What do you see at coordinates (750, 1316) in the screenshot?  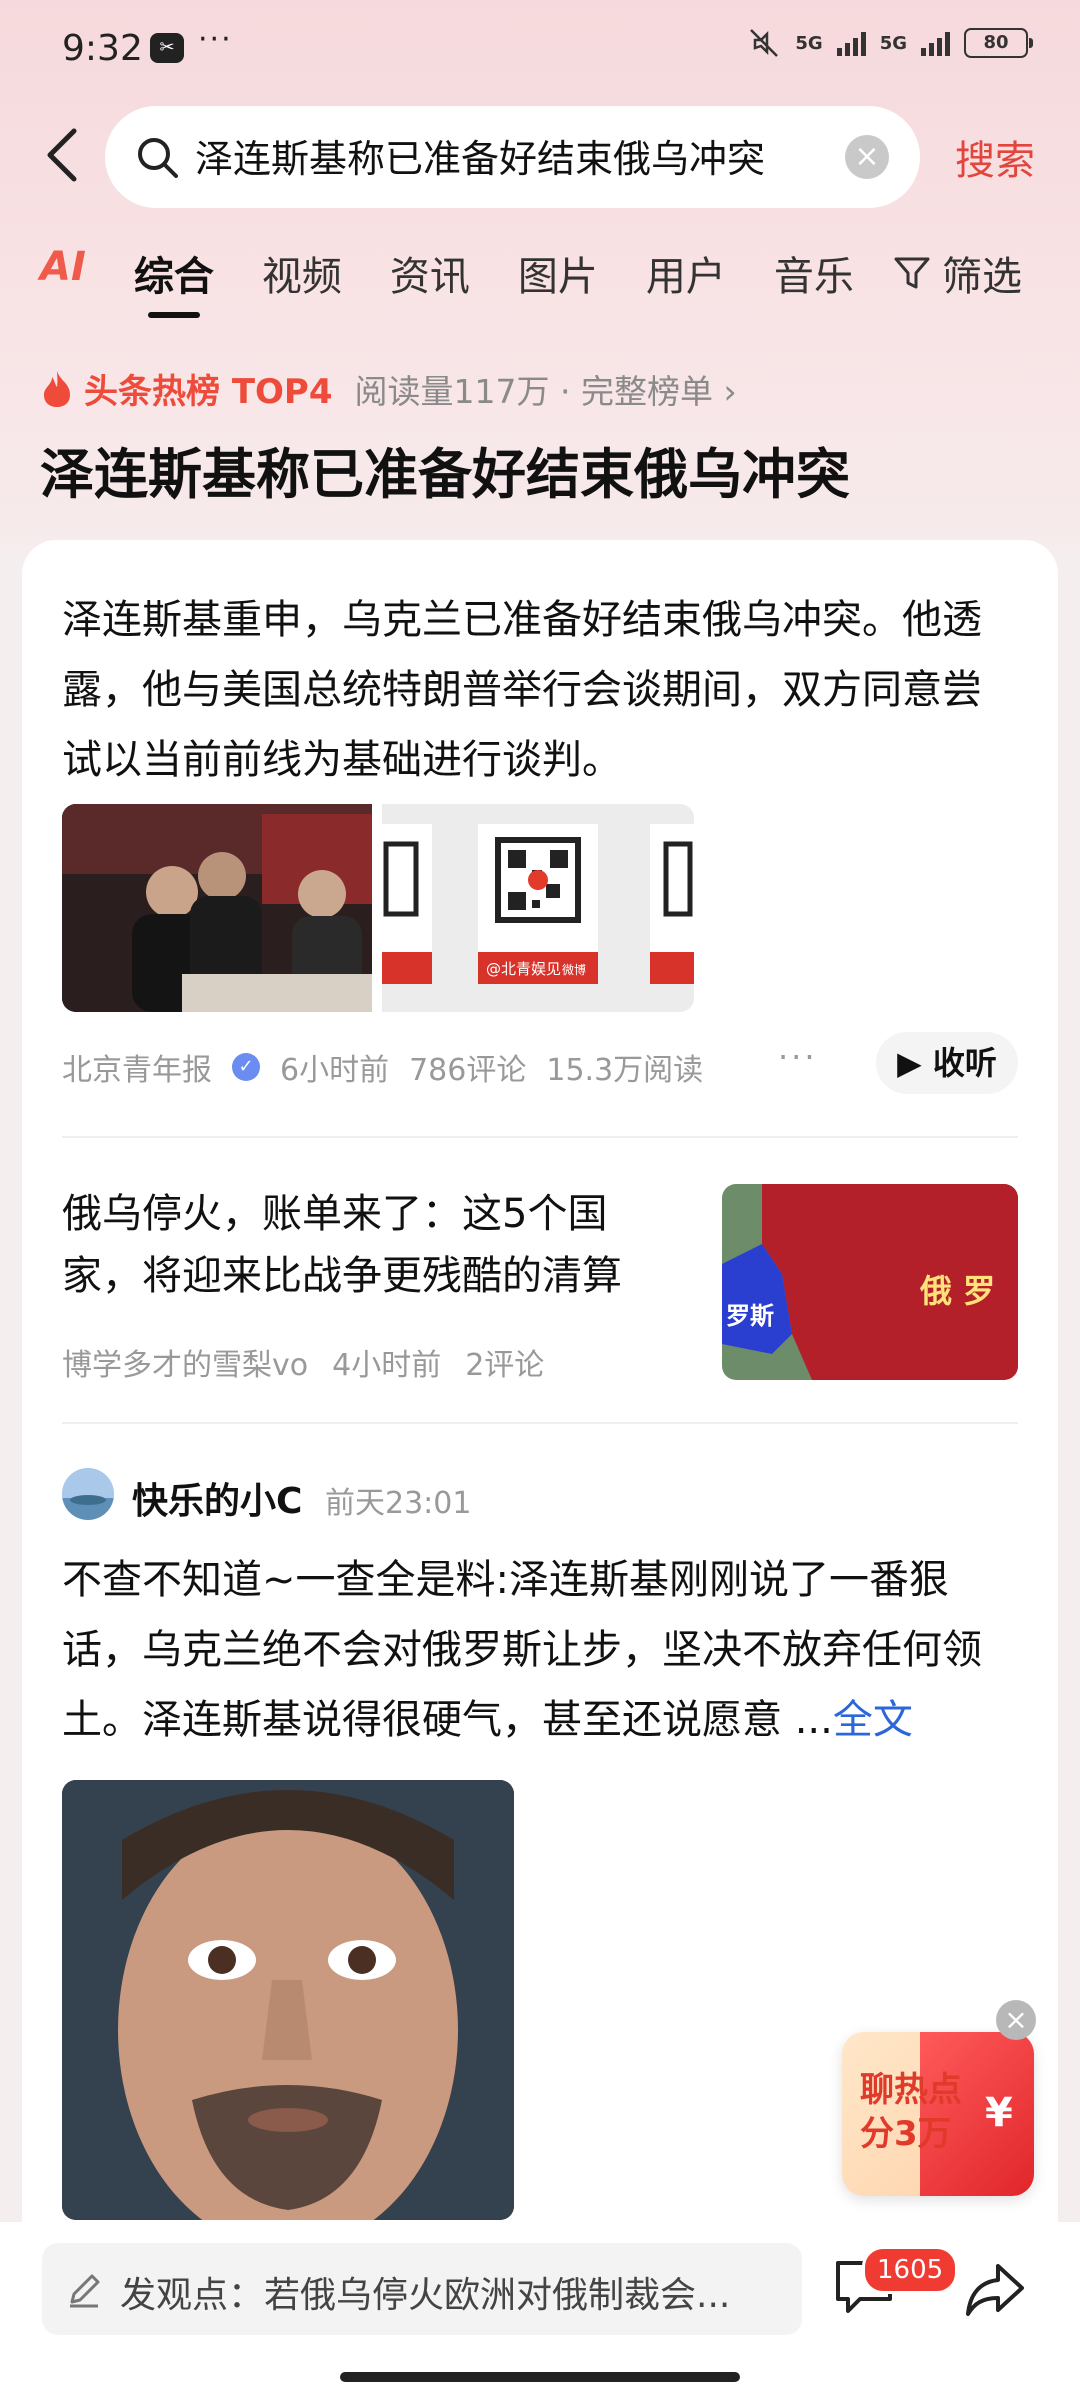 I see `map-label-left: 罗斯` at bounding box center [750, 1316].